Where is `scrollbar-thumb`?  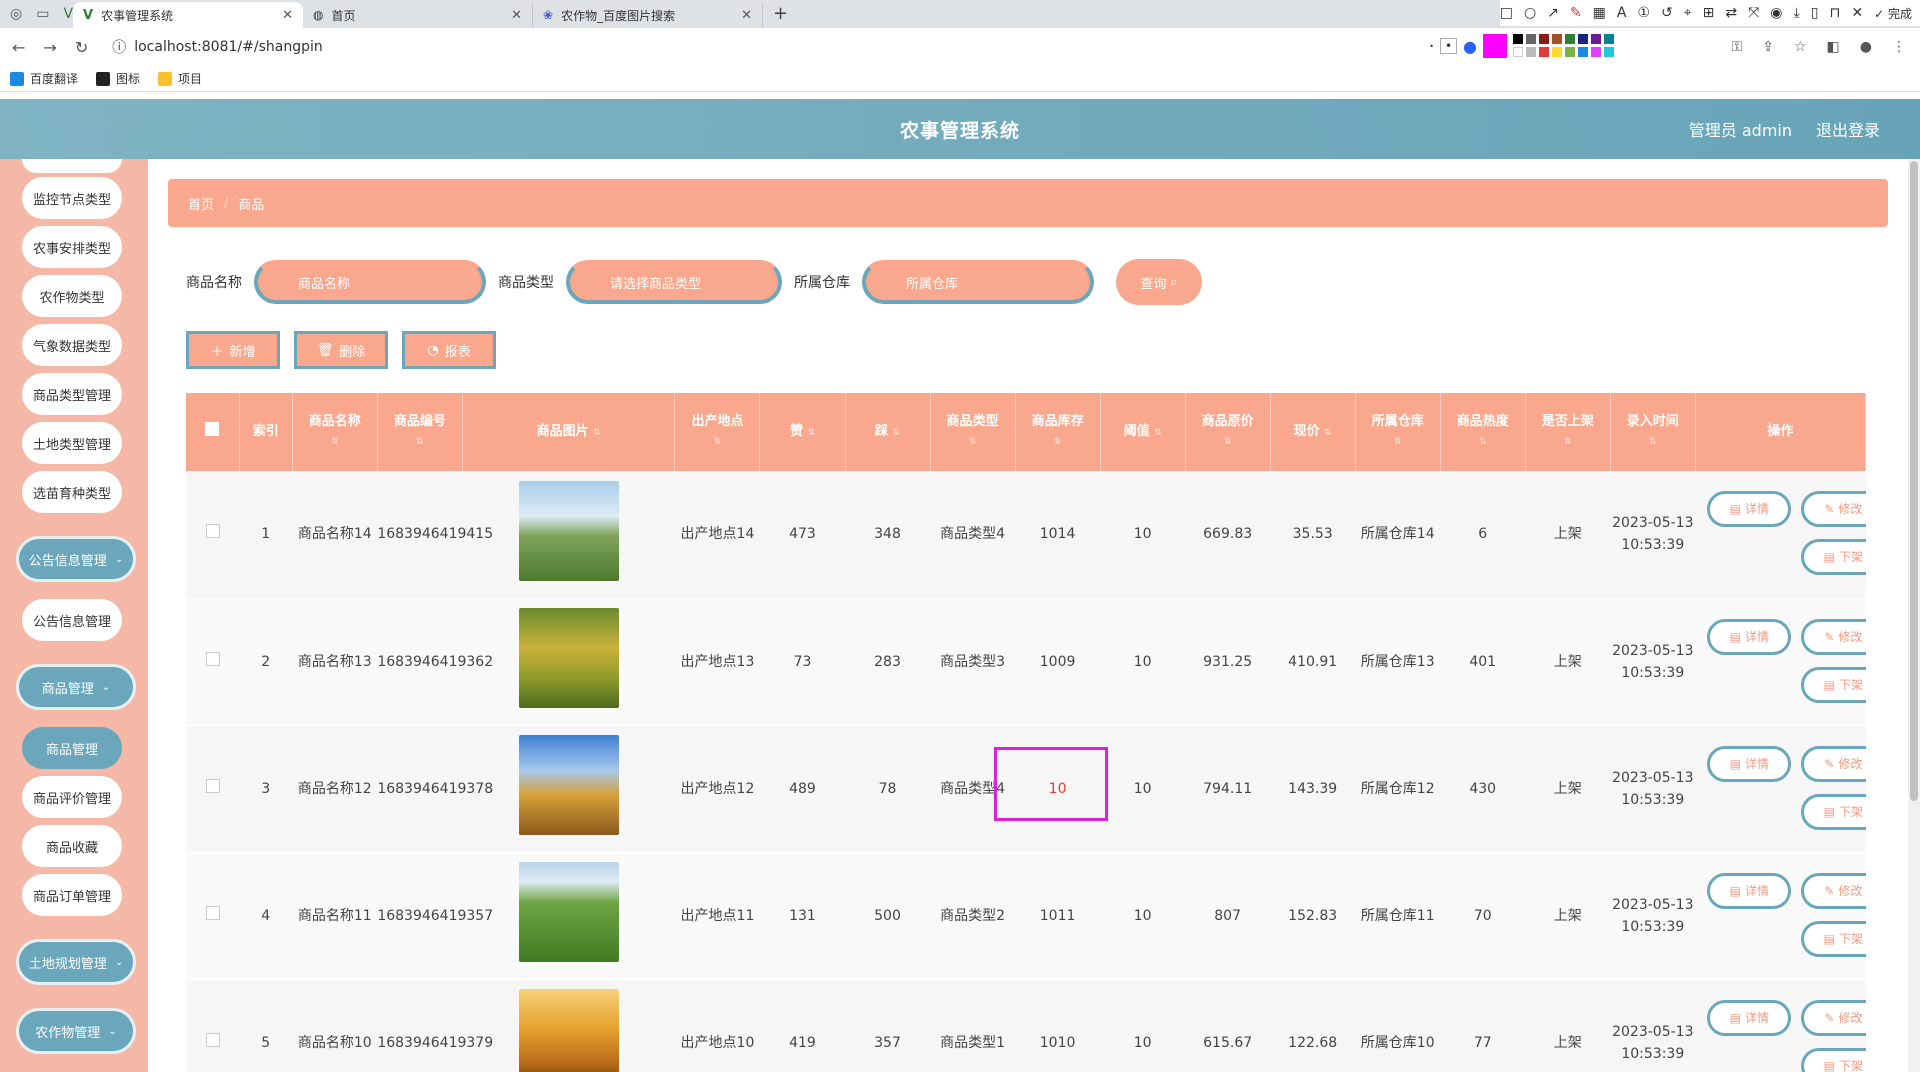
scrollbar-thumb is located at coordinates (1914, 481).